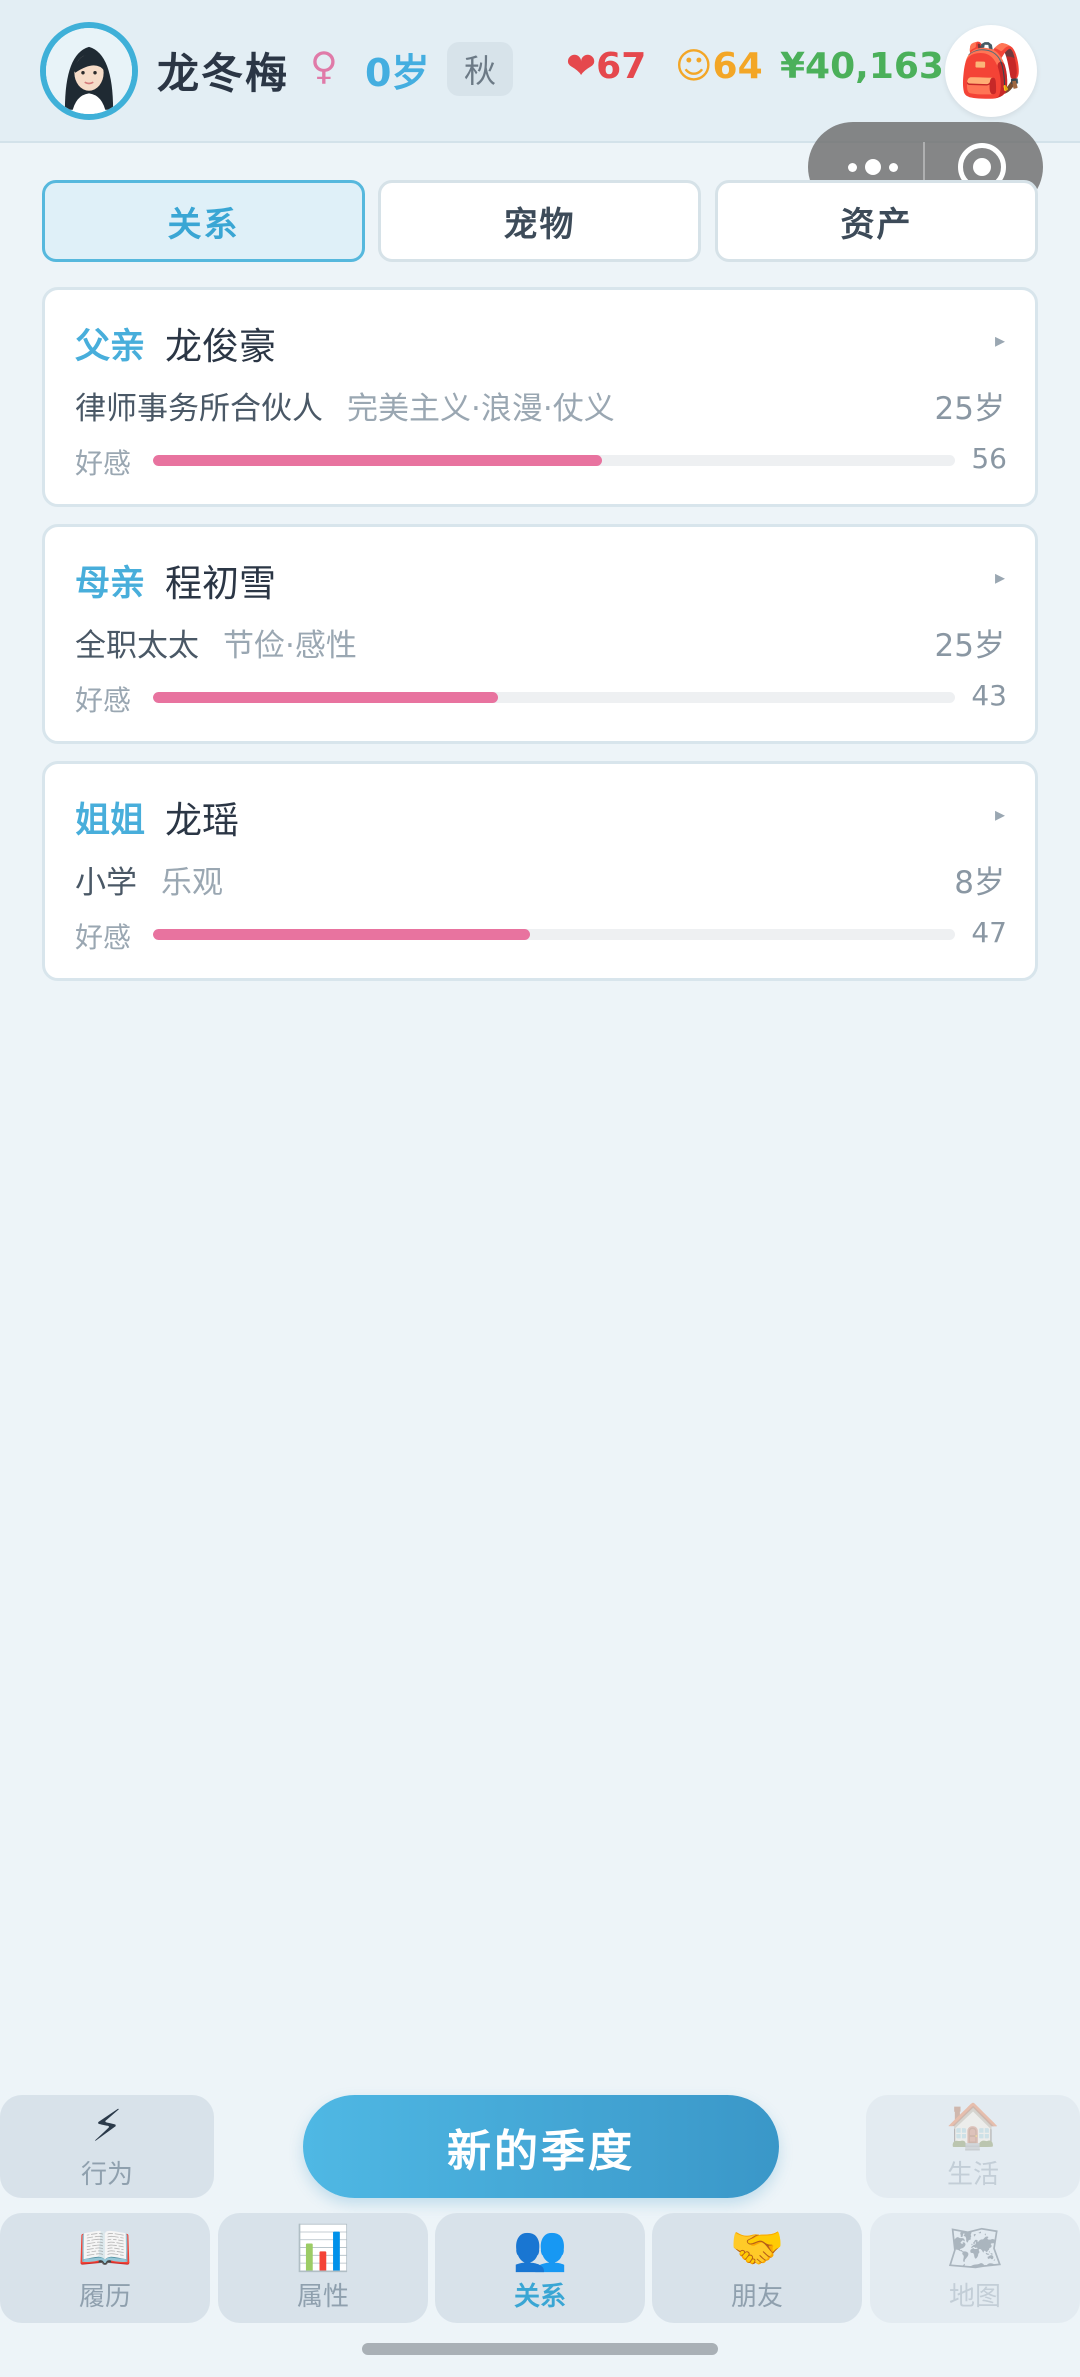  I want to click on player-age: 0岁, so click(397, 73).